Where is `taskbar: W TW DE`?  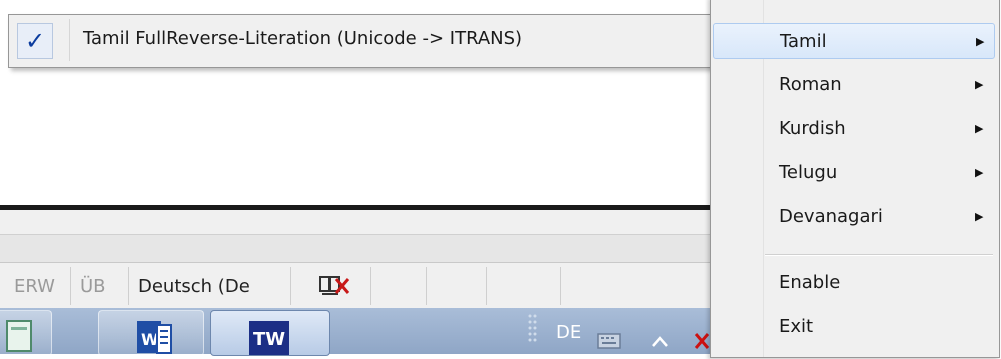 taskbar: W TW DE is located at coordinates (355, 332).